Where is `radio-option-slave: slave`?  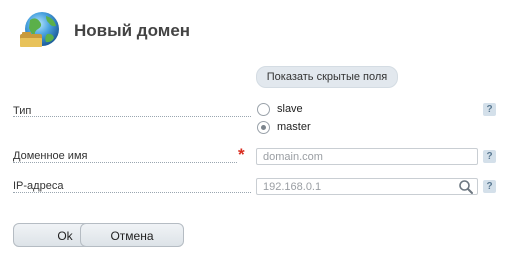 radio-option-slave: slave is located at coordinates (280, 109).